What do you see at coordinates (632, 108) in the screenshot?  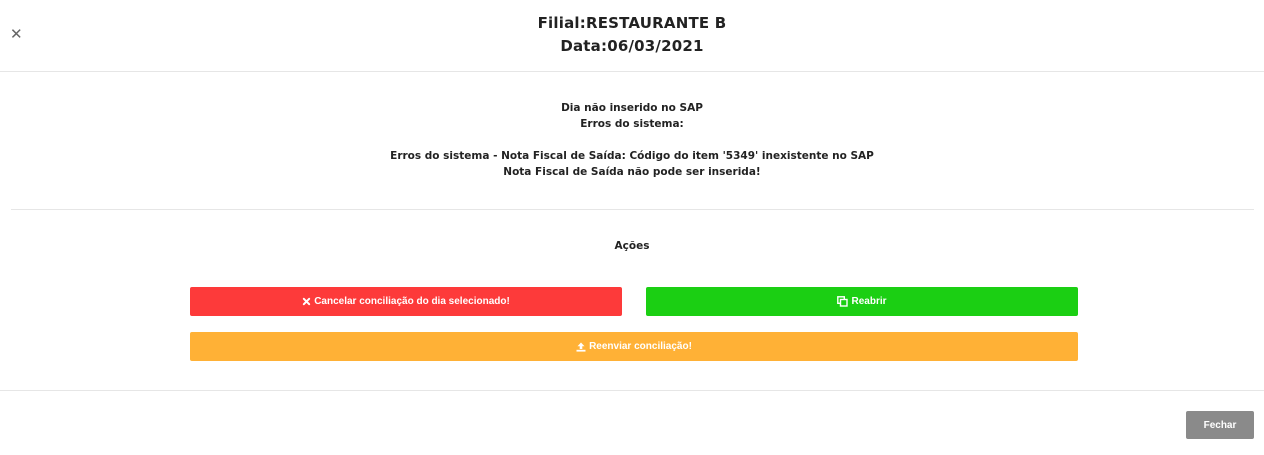 I see `status-message: Dia não inserido no SAP` at bounding box center [632, 108].